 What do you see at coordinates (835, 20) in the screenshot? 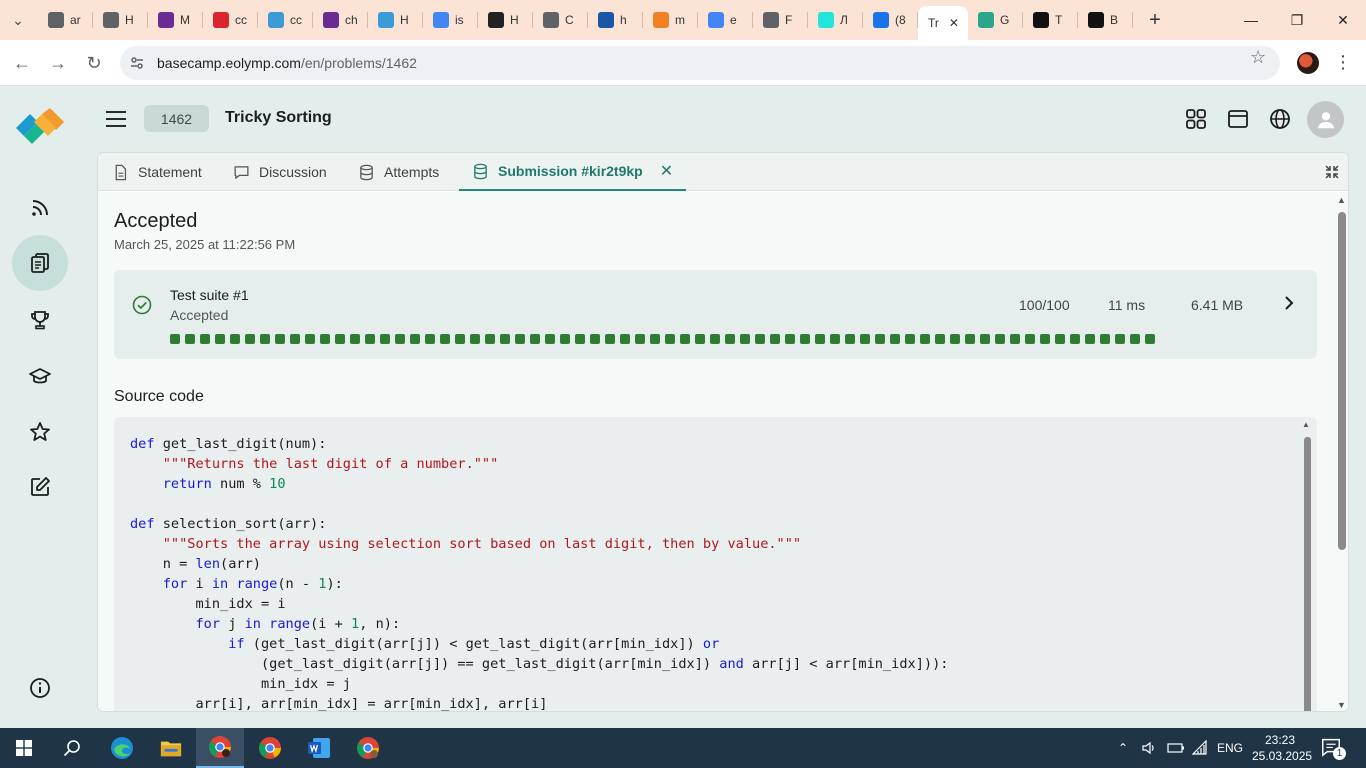
I see `browser-tab: Л` at bounding box center [835, 20].